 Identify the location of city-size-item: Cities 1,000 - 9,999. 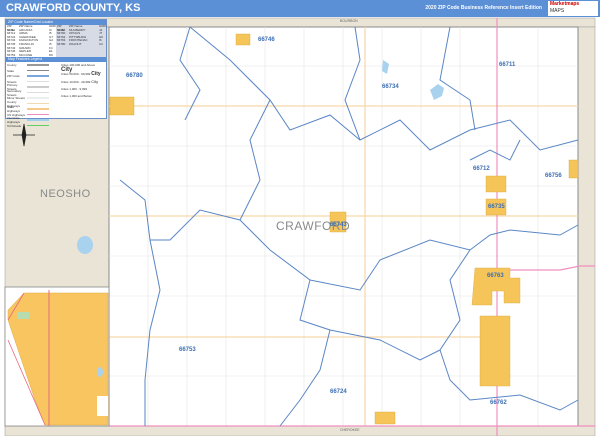
(74, 89).